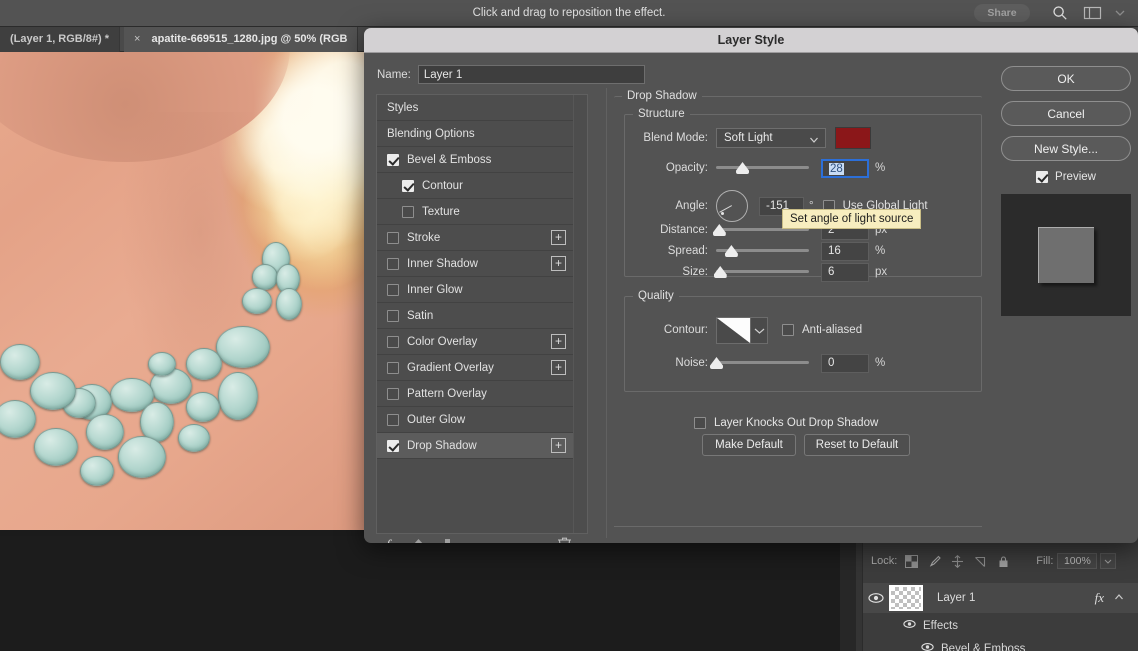 Image resolution: width=1138 pixels, height=651 pixels. Describe the element at coordinates (912, 561) in the screenshot. I see `checker-icon` at that location.